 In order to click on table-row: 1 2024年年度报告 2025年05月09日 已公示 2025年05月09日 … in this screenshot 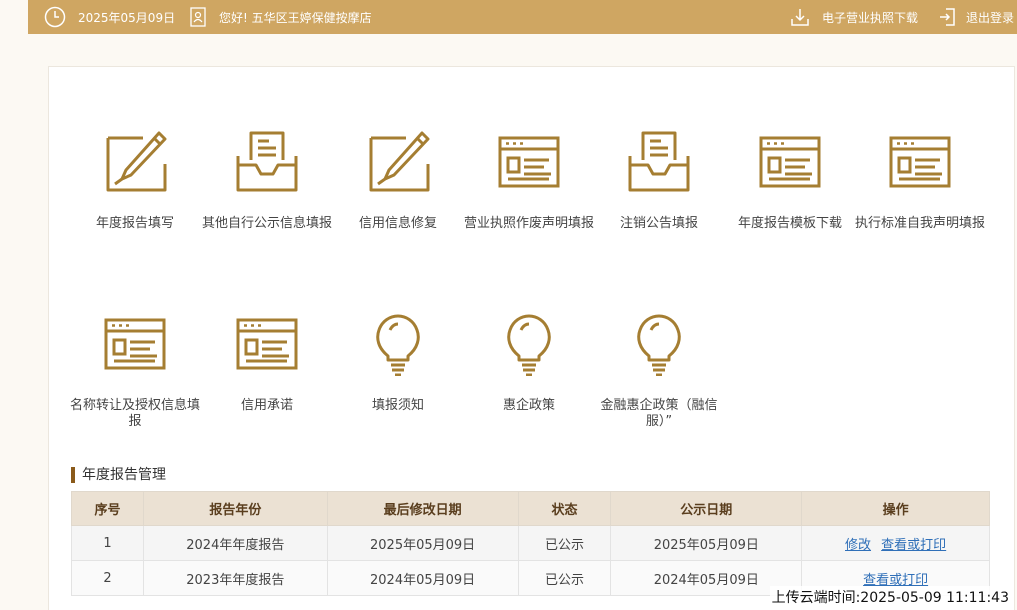, I will do `click(530, 543)`.